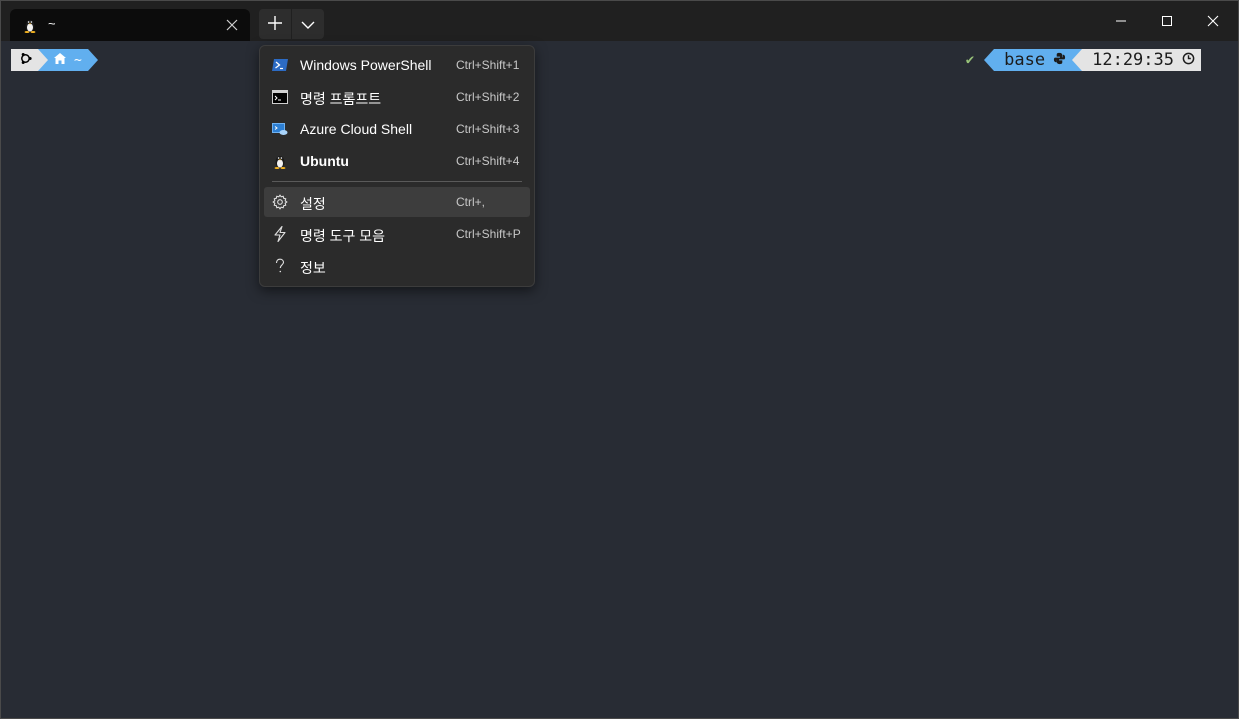  I want to click on clock-icon, so click(1188, 60).